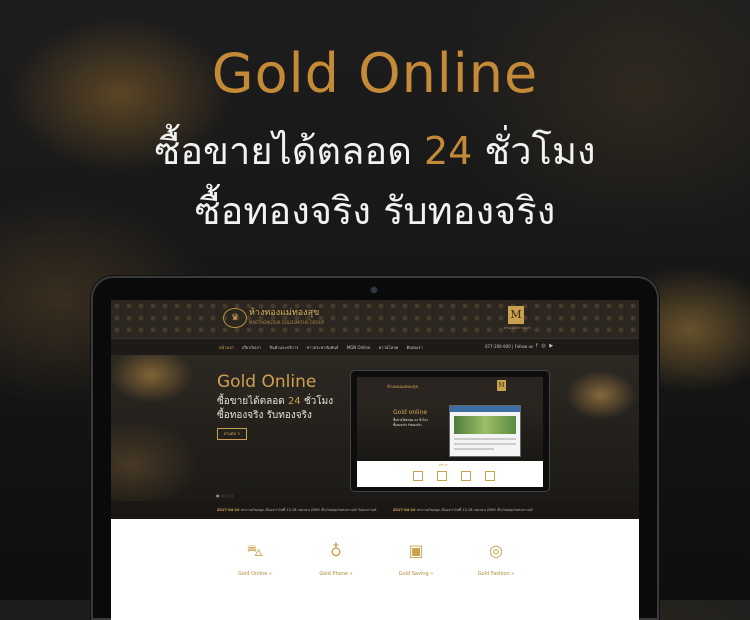 This screenshot has height=620, width=750. What do you see at coordinates (416, 550) in the screenshot?
I see `safe-icon: ▣` at bounding box center [416, 550].